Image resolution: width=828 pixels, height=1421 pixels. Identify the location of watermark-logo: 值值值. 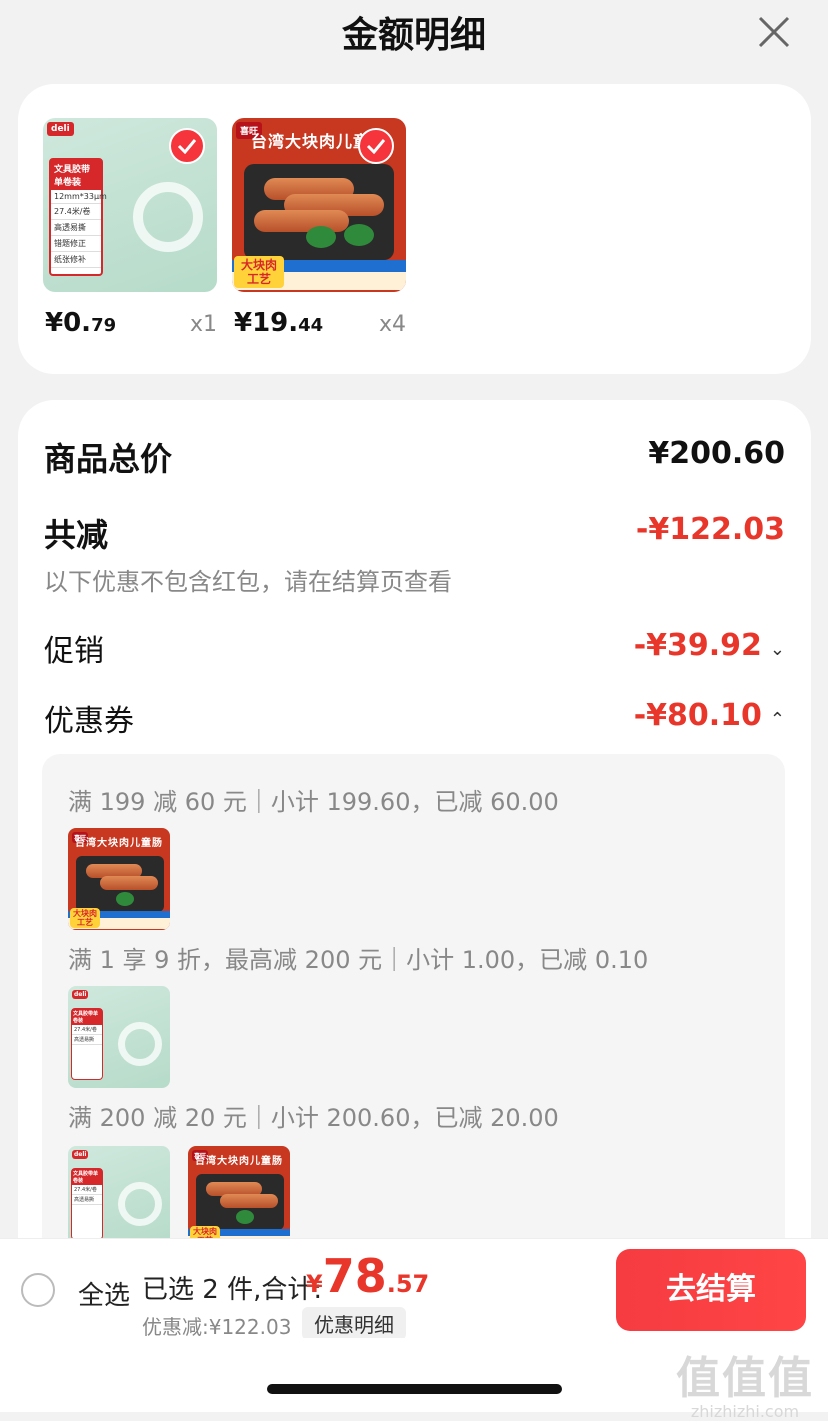
(745, 1378).